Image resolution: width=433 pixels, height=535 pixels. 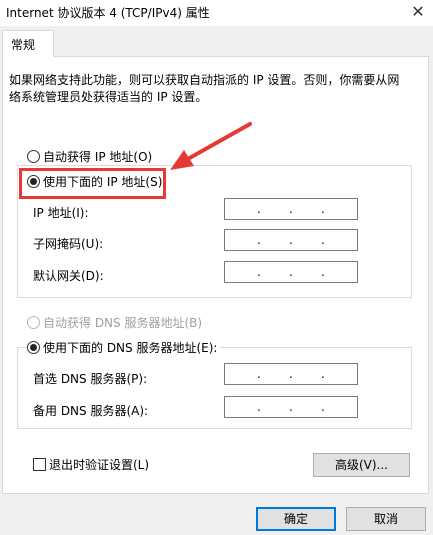 What do you see at coordinates (98, 157) in the screenshot?
I see `radio-auto-ip-label: 自动获得 IP 地址(O)` at bounding box center [98, 157].